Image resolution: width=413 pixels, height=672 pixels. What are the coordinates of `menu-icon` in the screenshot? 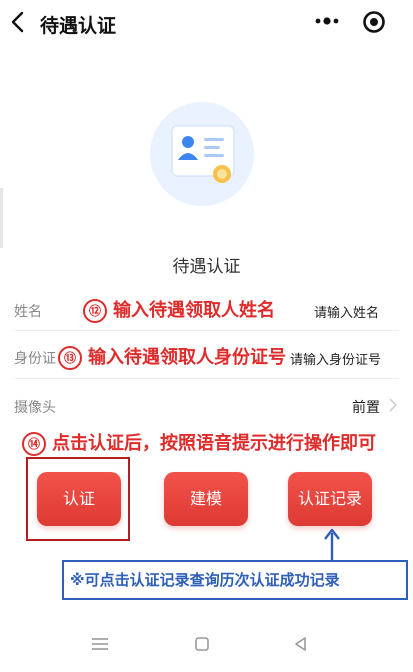 It's located at (100, 644).